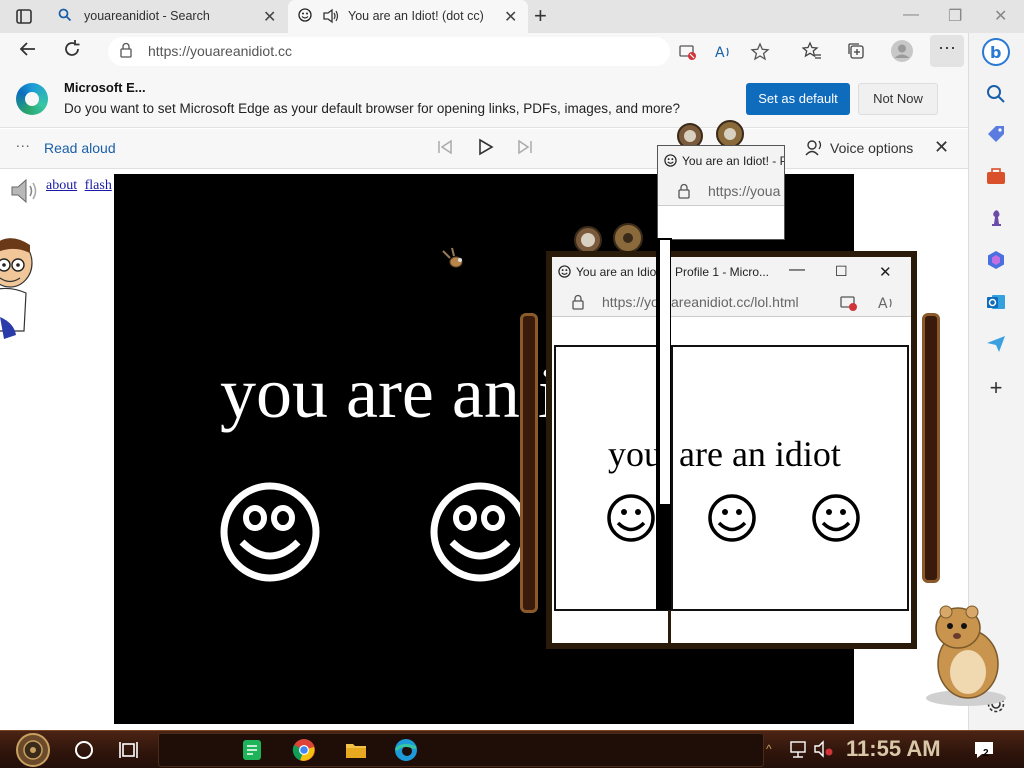 The width and height of the screenshot is (1024, 768). What do you see at coordinates (964, 654) in the screenshot?
I see `hamster-character` at bounding box center [964, 654].